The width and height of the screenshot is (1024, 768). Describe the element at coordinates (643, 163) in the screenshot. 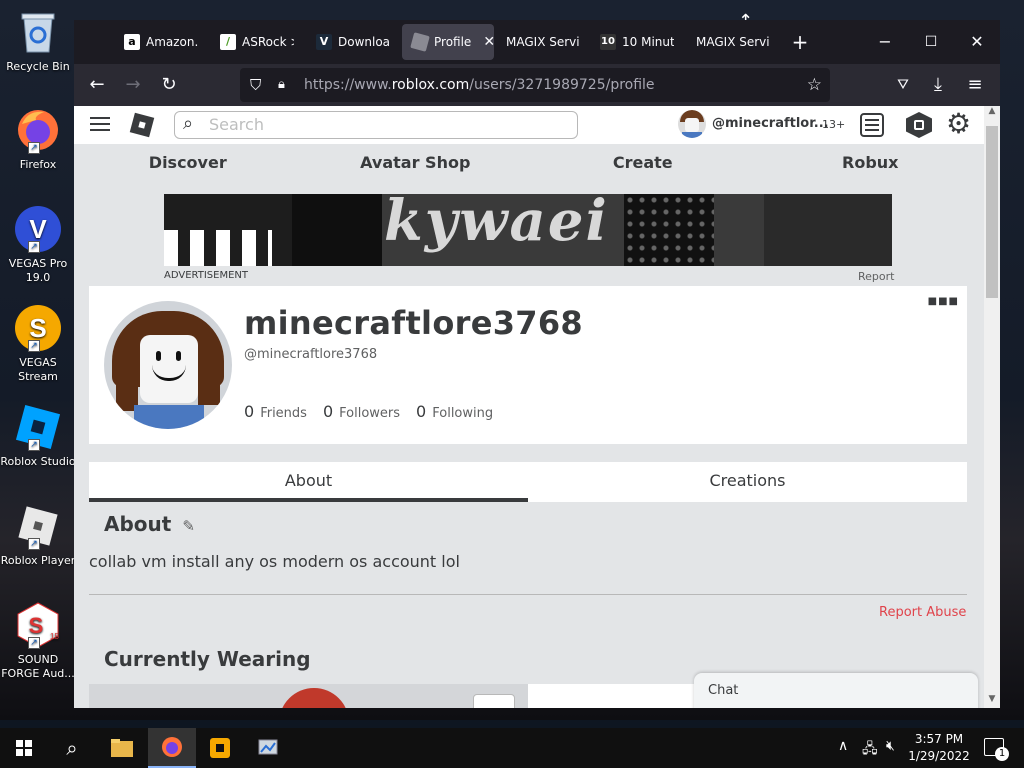

I see `nav-create: Create` at that location.